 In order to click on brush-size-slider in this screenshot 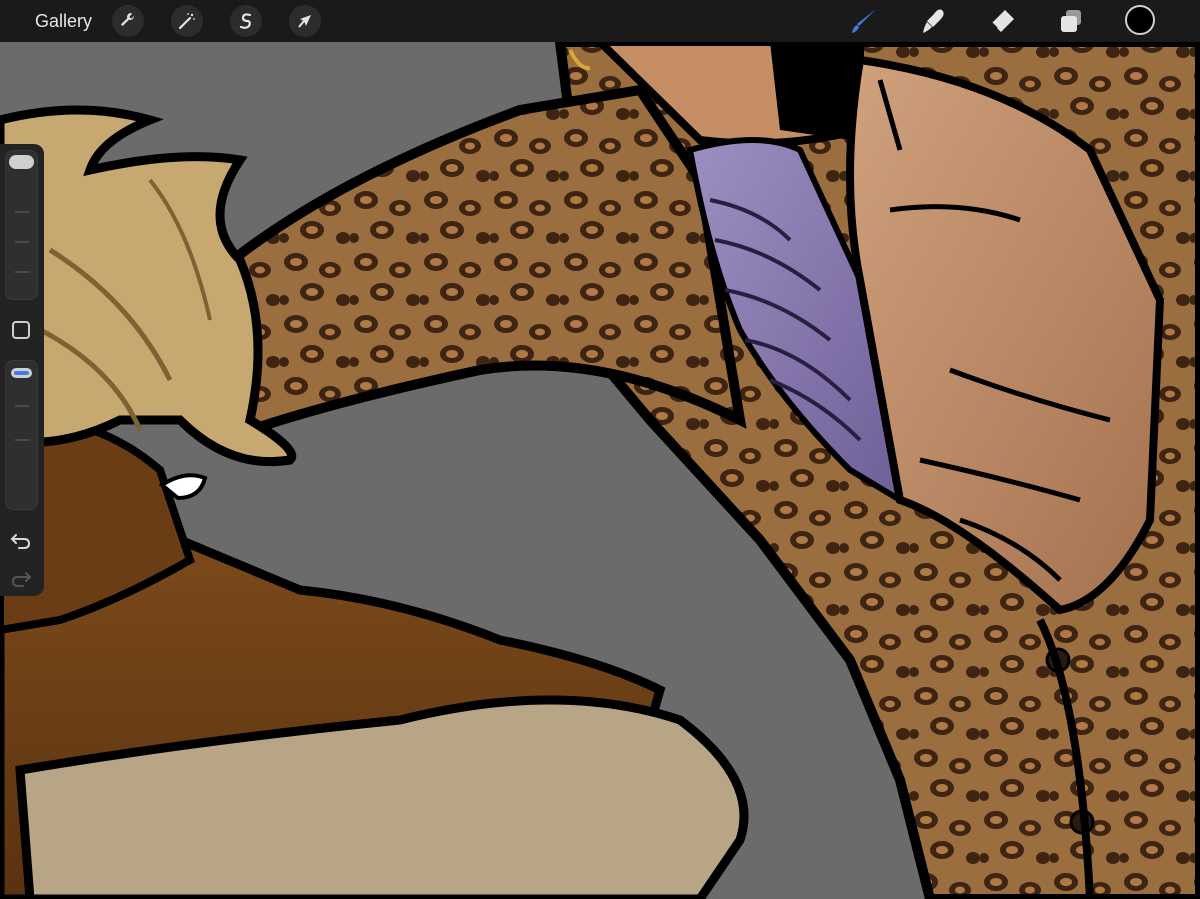, I will do `click(21, 225)`.